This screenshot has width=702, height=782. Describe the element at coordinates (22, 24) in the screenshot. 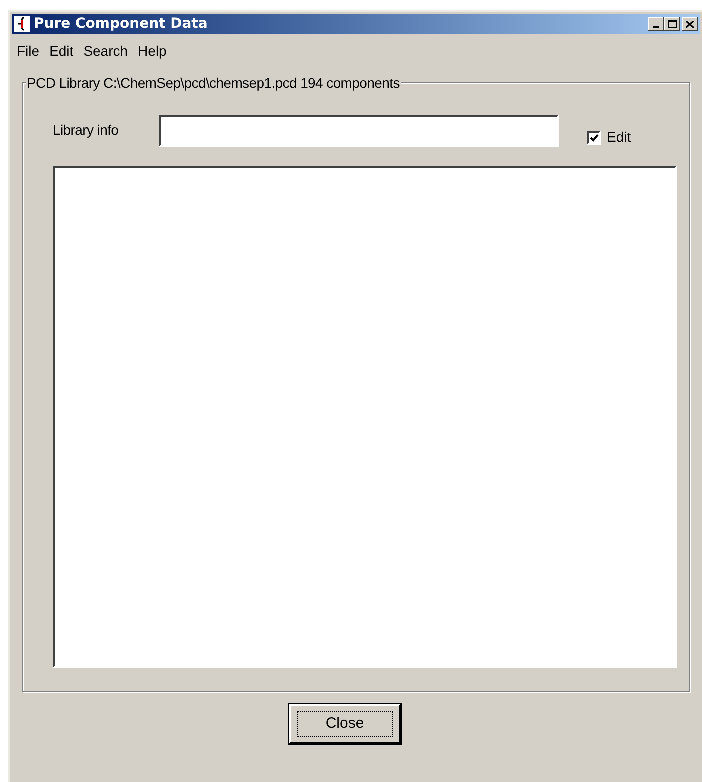

I see `app-icon` at that location.